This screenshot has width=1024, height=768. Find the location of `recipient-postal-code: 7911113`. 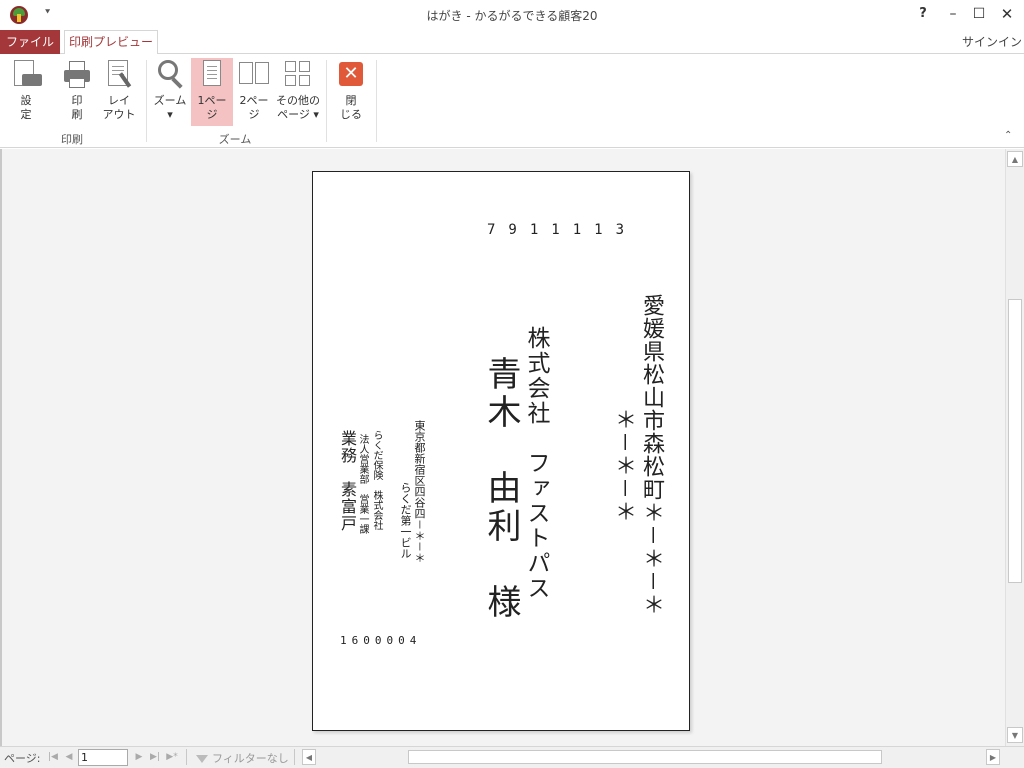

recipient-postal-code: 7911113 is located at coordinates (562, 230).